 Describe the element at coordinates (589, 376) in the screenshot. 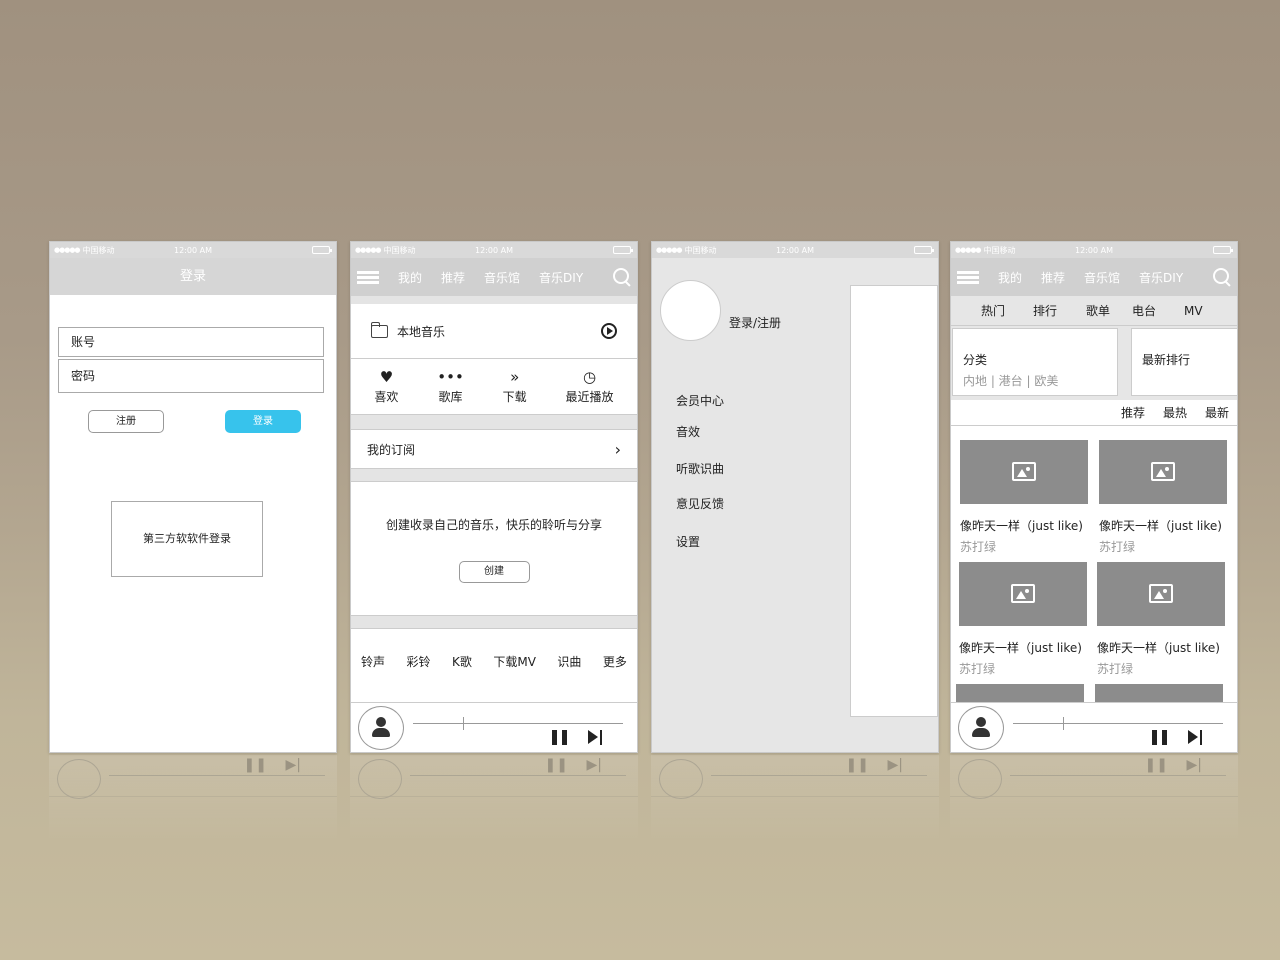

I see `clock-icon: ◷` at that location.